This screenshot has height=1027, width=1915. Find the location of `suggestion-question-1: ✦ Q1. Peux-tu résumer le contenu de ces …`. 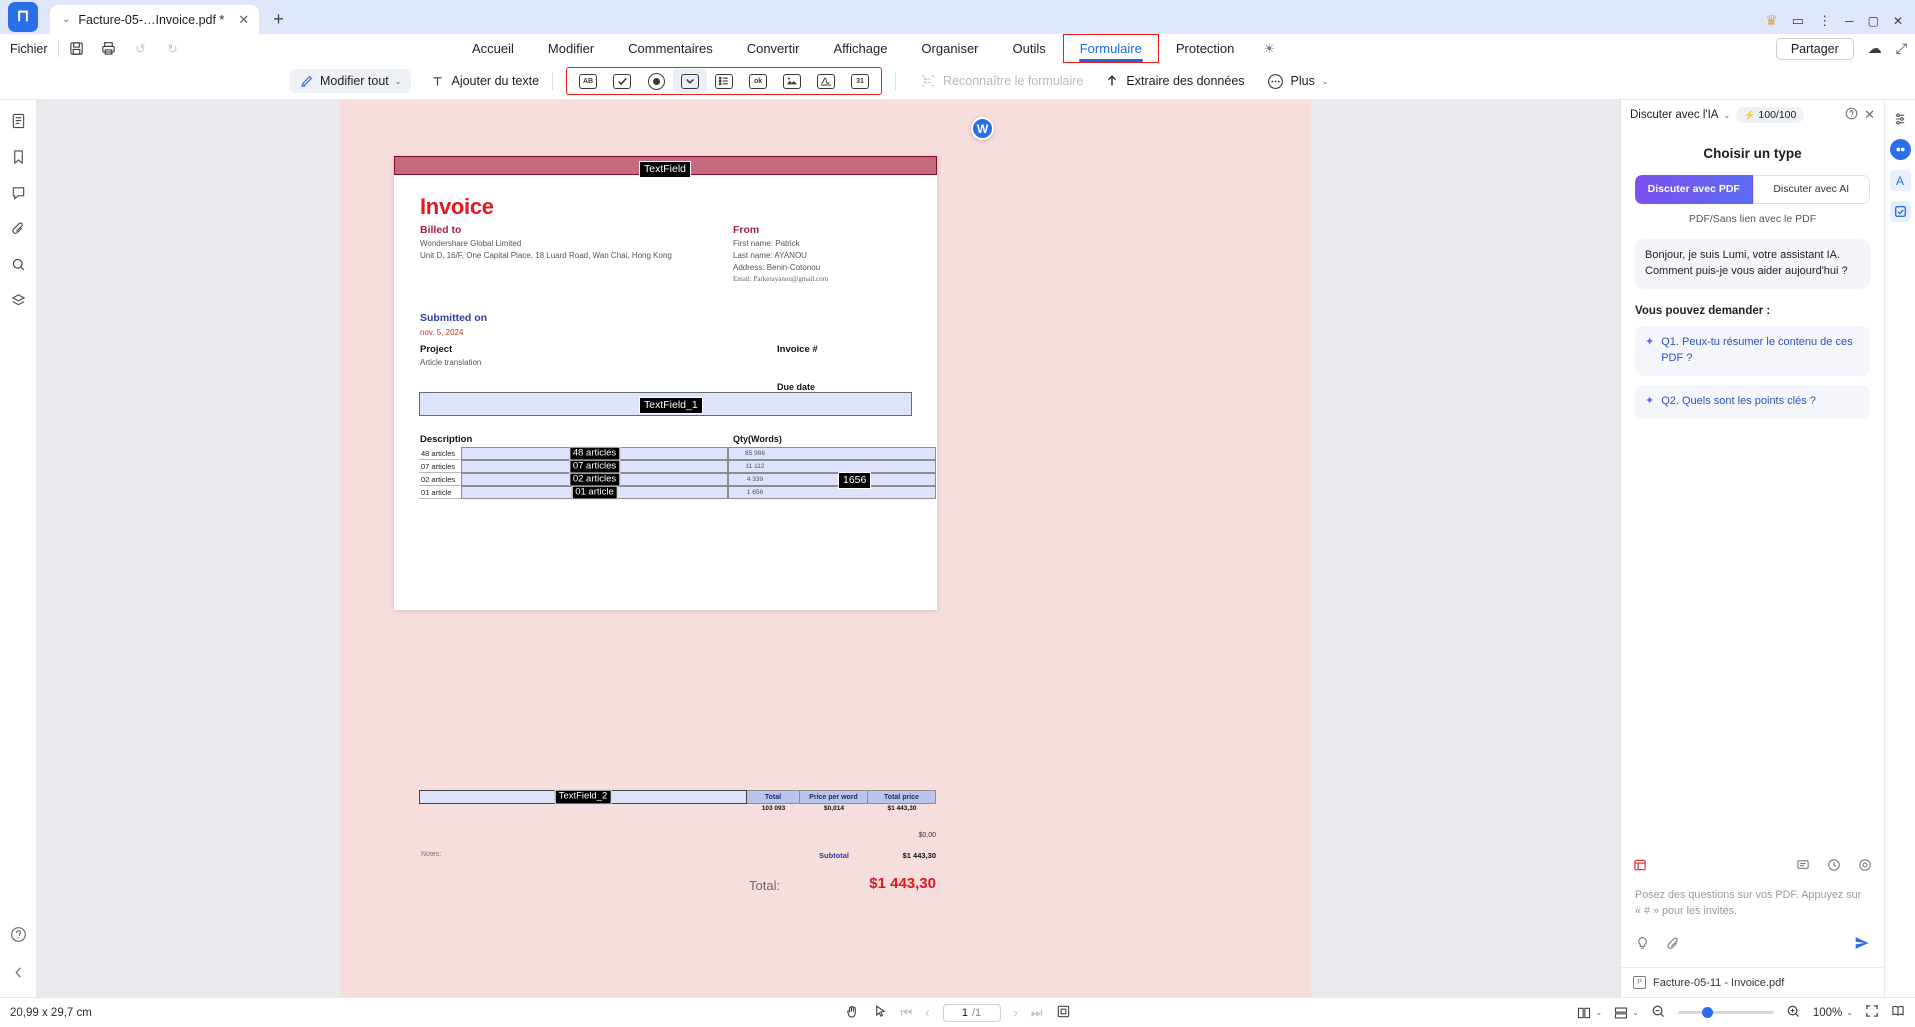

suggestion-question-1: ✦ Q1. Peux-tu résumer le contenu de ces … is located at coordinates (1752, 351).